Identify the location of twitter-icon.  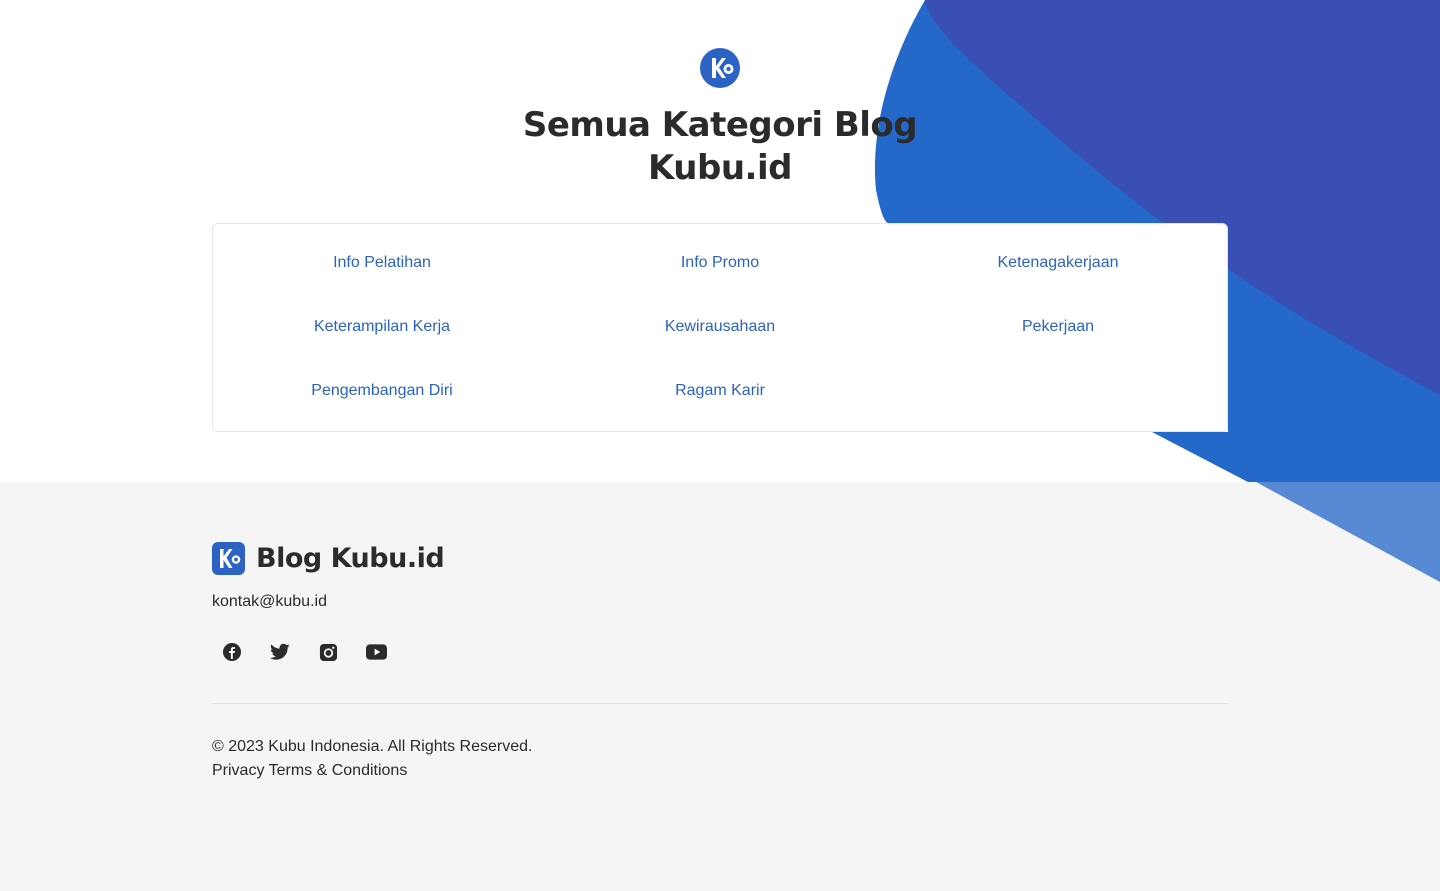
(280, 651).